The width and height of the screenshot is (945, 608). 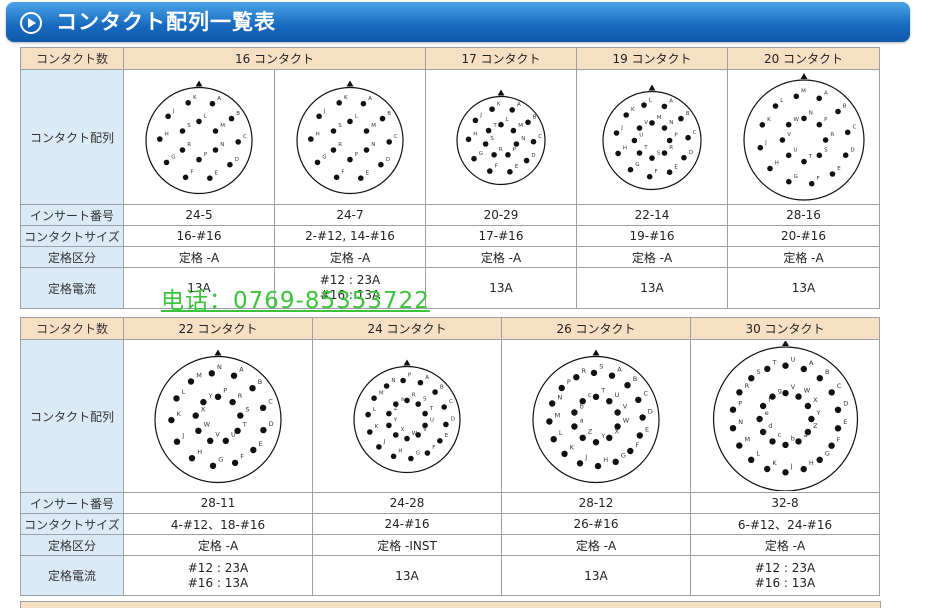 What do you see at coordinates (218, 575) in the screenshot?
I see `rated-current: #12 : 23A #16 : 13A` at bounding box center [218, 575].